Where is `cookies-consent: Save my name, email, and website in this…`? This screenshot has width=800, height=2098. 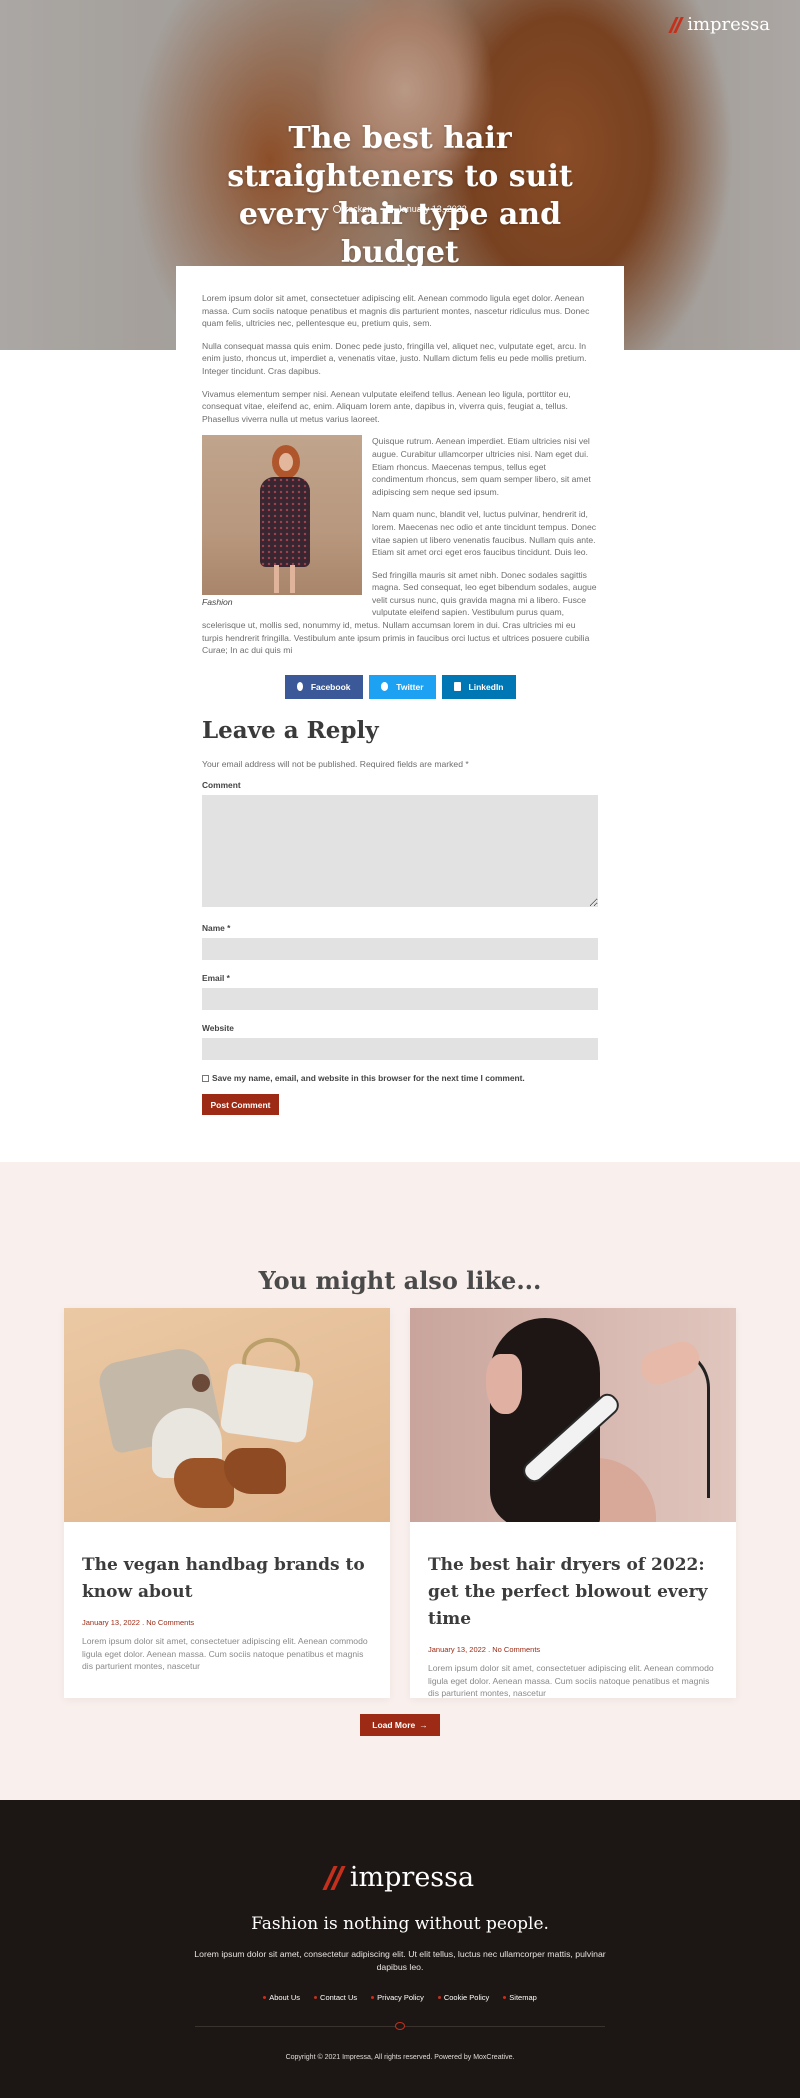 cookies-consent: Save my name, email, and website in this… is located at coordinates (400, 1078).